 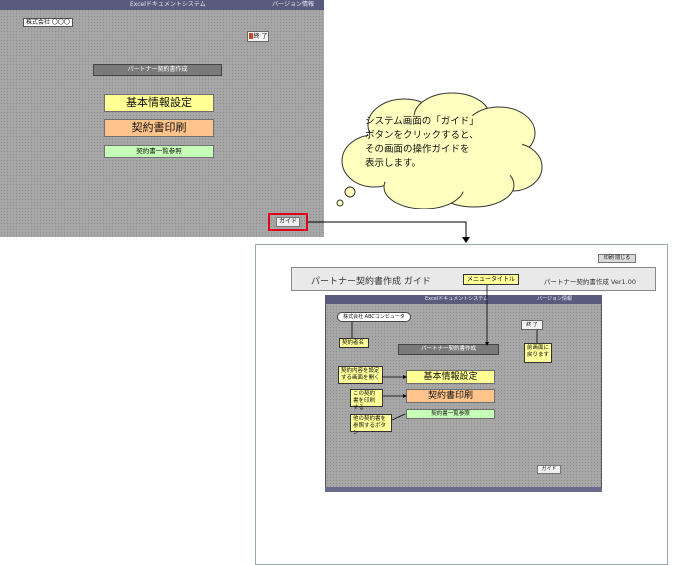 I want to click on guide-annotation-lines, so click(x=444, y=353).